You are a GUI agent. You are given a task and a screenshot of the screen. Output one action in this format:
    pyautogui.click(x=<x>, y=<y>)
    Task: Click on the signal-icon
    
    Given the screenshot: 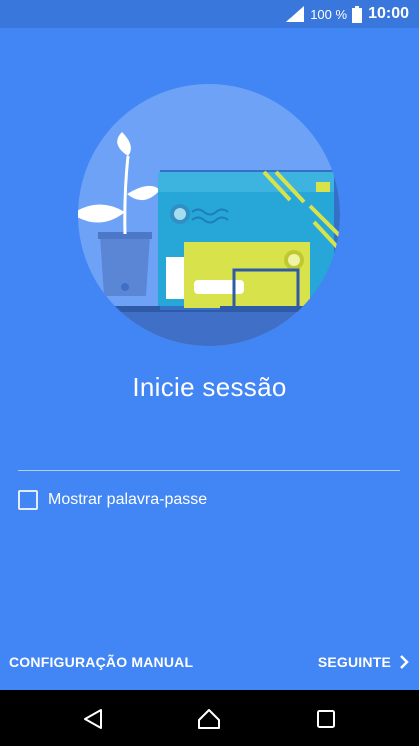 What is the action you would take?
    pyautogui.click(x=295, y=14)
    